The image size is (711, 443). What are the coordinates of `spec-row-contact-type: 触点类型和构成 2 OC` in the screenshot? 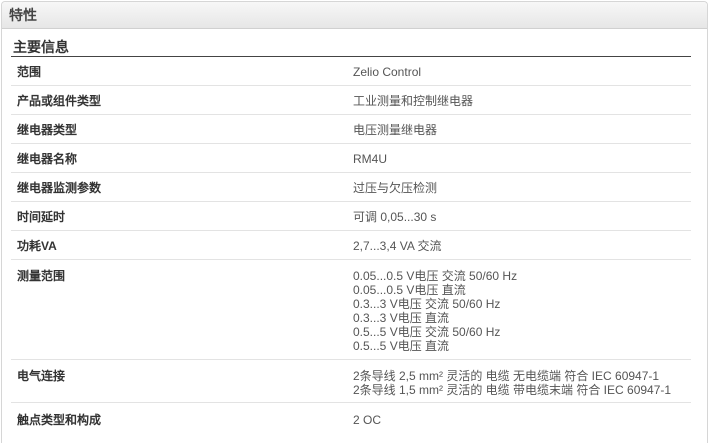 It's located at (351, 420).